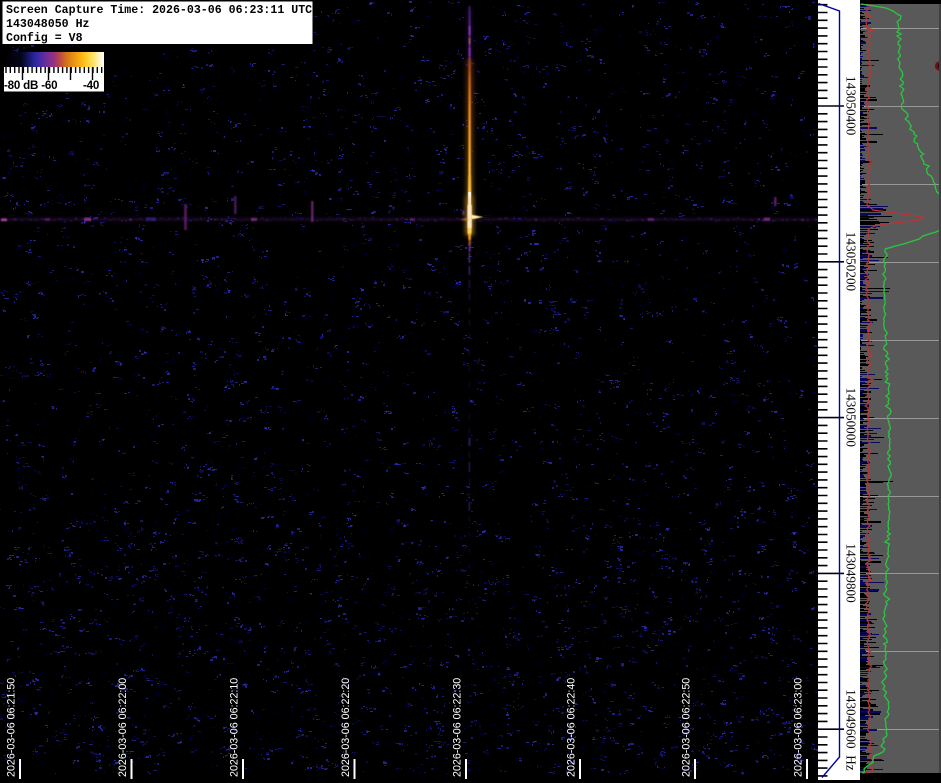  What do you see at coordinates (851, 106) in the screenshot?
I see `svg-text: 143050400` at bounding box center [851, 106].